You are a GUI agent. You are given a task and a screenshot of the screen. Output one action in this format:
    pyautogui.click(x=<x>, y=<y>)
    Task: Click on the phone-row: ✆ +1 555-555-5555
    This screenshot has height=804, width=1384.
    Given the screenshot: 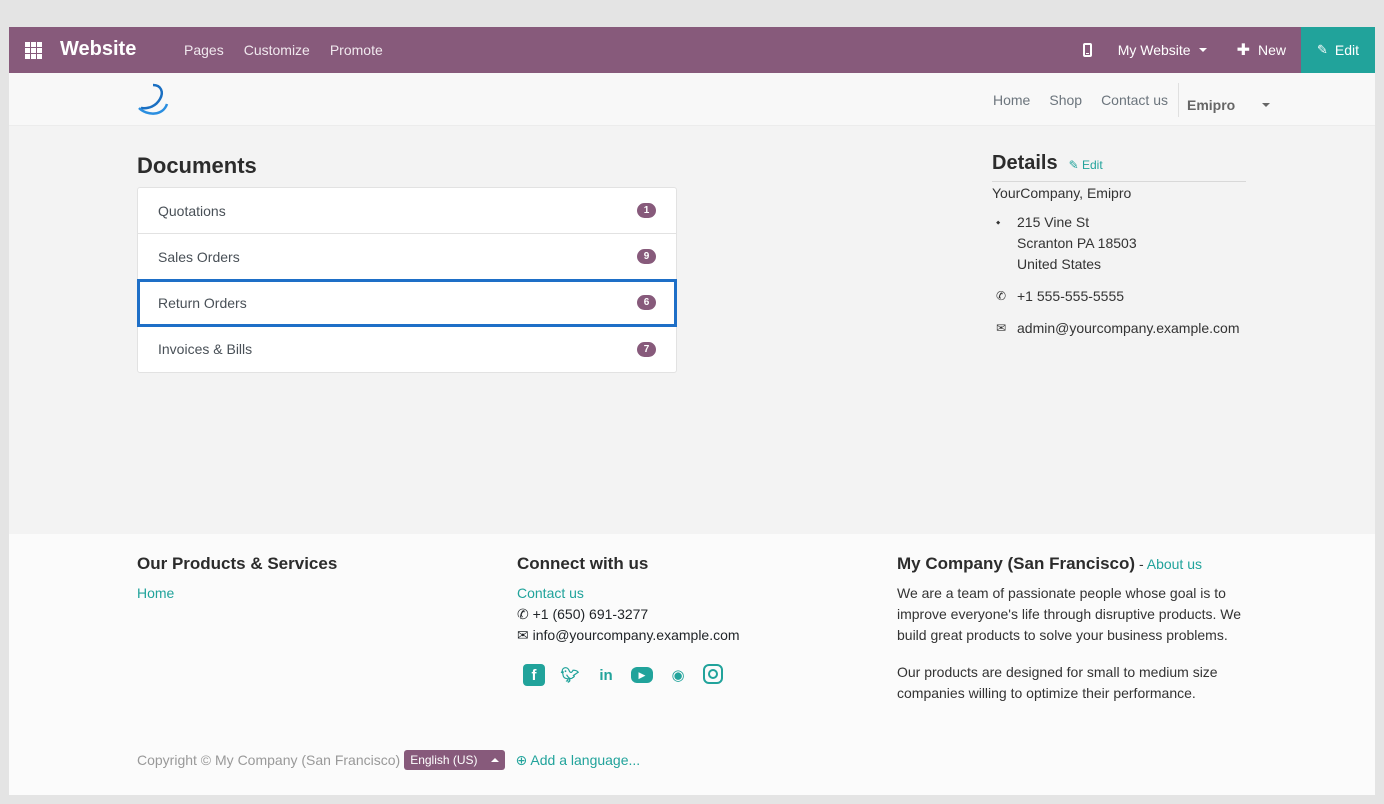 What is the action you would take?
    pyautogui.click(x=1119, y=296)
    